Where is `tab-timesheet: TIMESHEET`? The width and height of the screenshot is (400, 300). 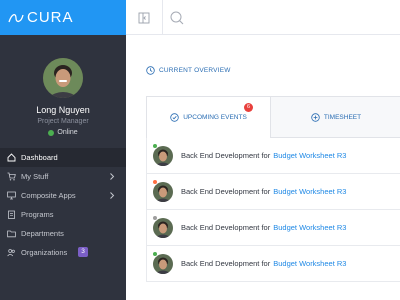
tab-timesheet: TIMESHEET is located at coordinates (335, 117).